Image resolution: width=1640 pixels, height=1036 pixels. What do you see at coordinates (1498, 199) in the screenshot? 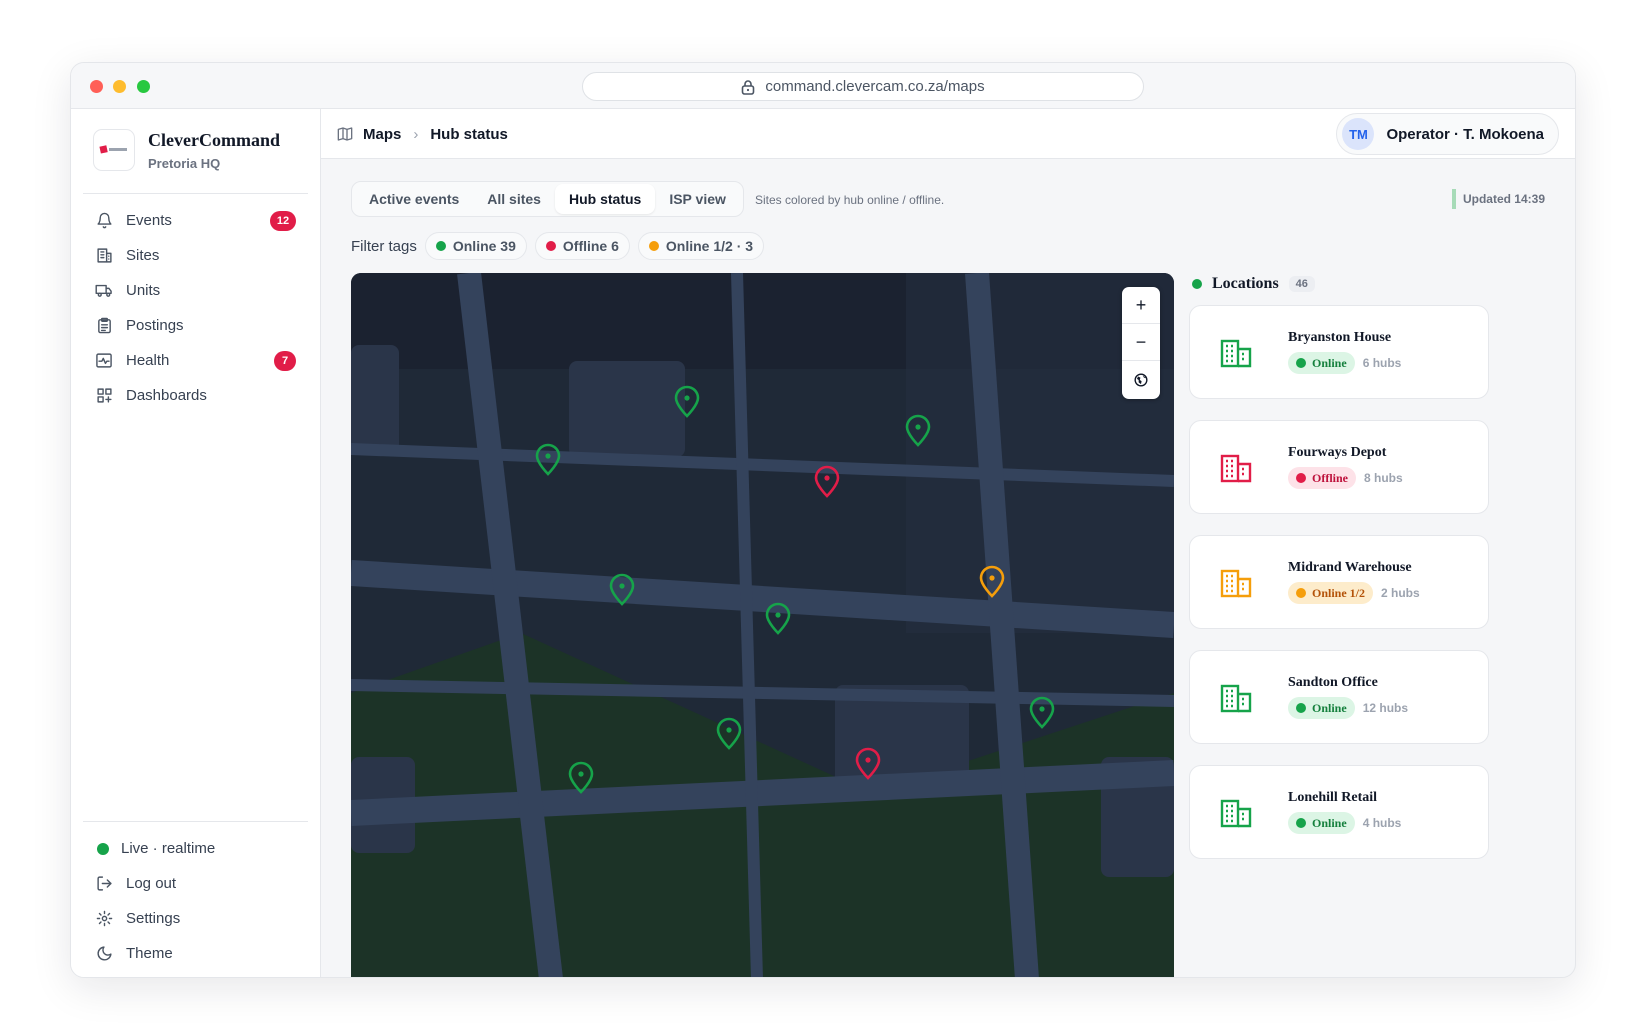
I see `updated-timestamp: Updated 14:39` at bounding box center [1498, 199].